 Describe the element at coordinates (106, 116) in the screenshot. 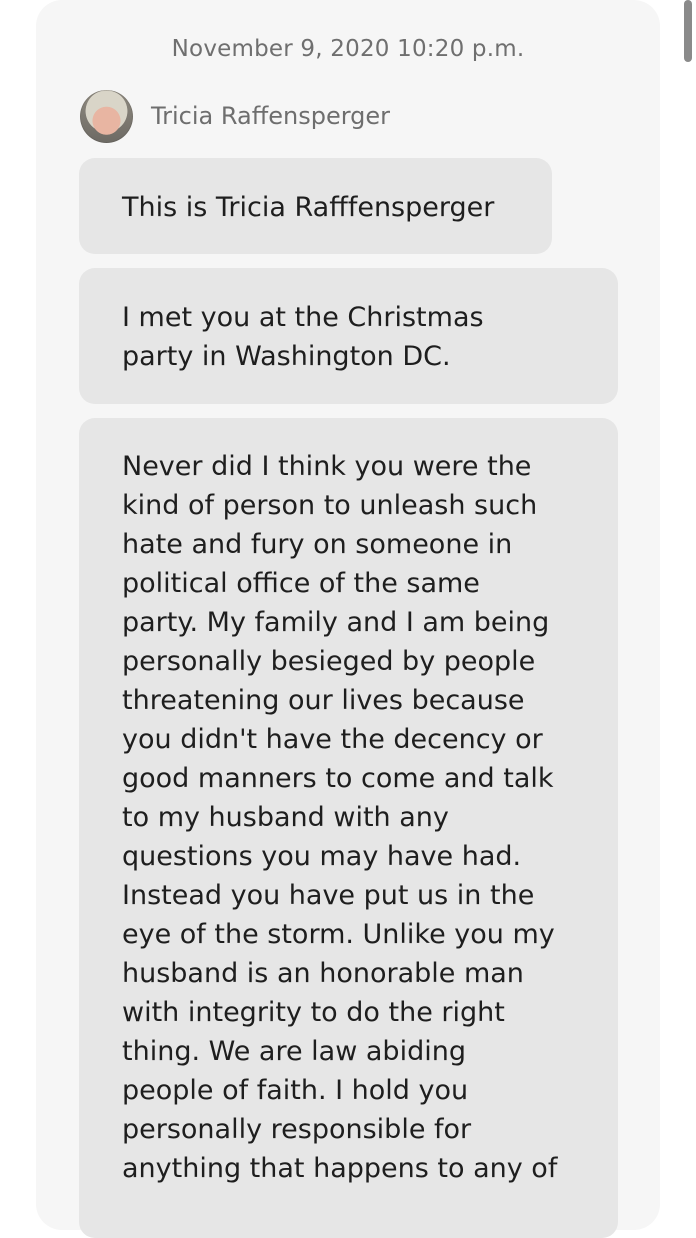

I see `sender-avatar` at that location.